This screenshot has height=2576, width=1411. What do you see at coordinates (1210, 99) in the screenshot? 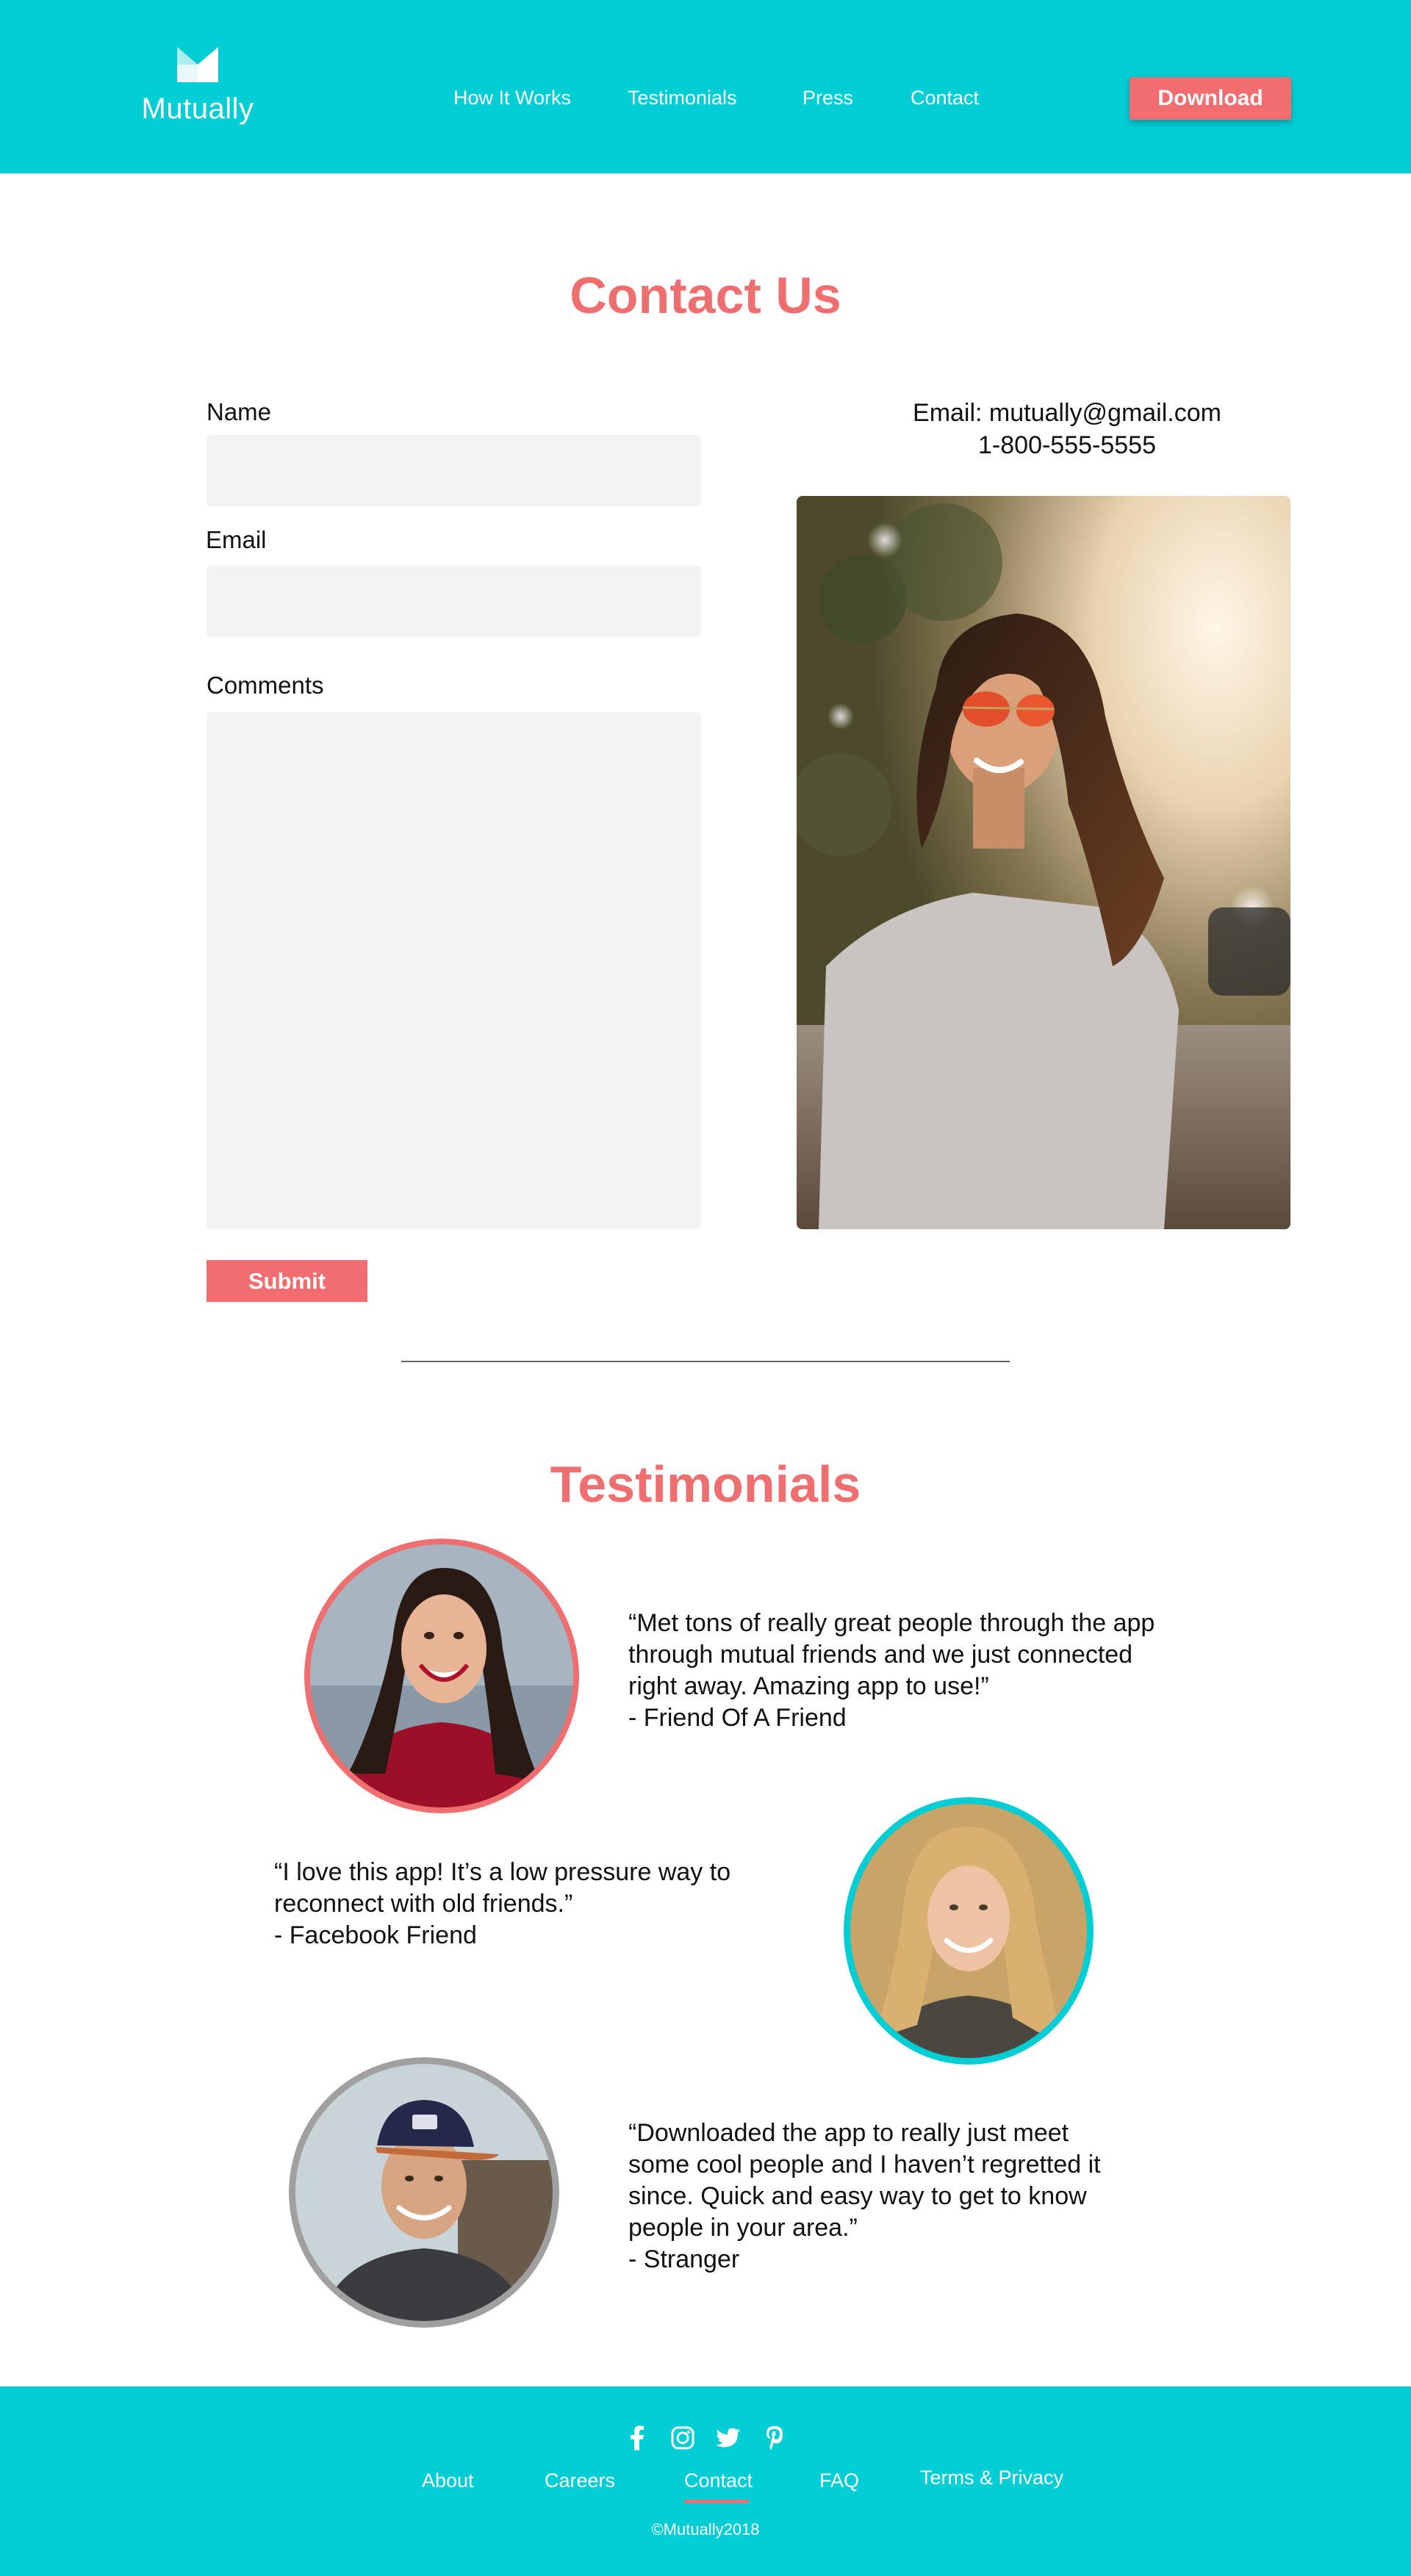
I see `download-button: Download` at bounding box center [1210, 99].